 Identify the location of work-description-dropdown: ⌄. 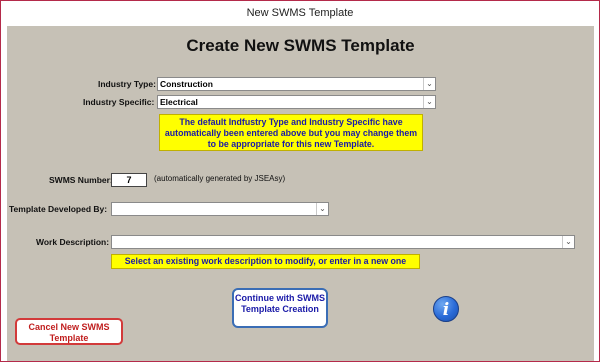
(343, 242).